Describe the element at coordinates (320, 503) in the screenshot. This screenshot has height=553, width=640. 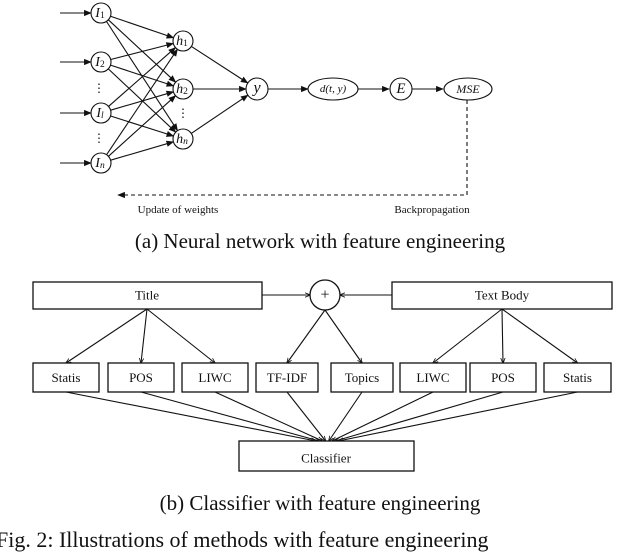
I see `caption-b: (b) Classifier with feature engineering` at that location.